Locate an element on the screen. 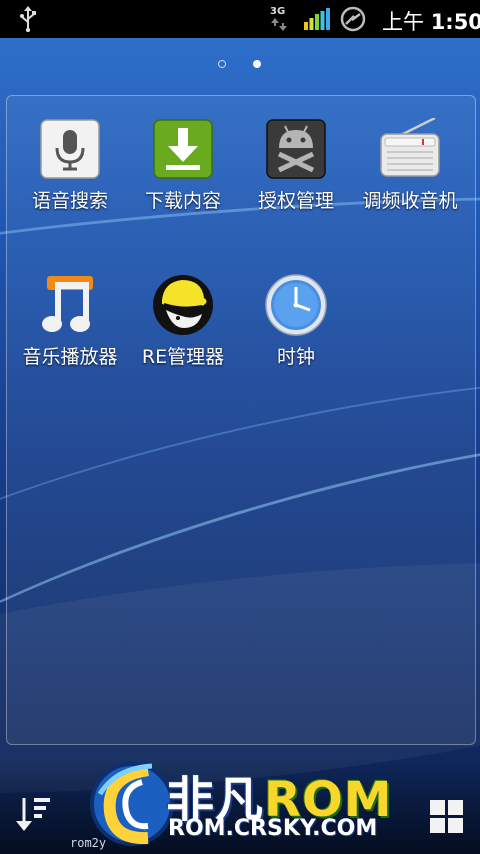 The height and width of the screenshot is (854, 480). usb-icon is located at coordinates (28, 21).